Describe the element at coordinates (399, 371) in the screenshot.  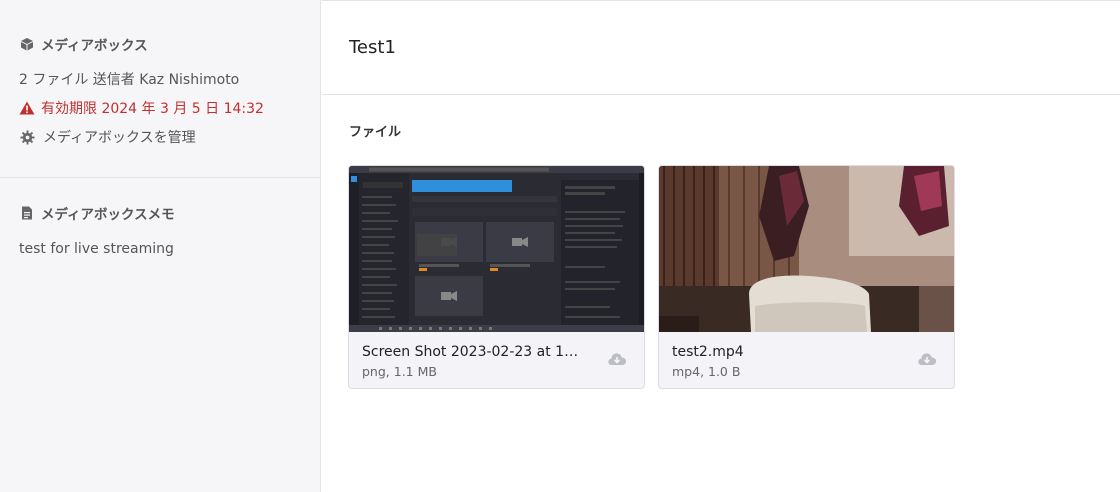
I see `file-meta: png, 1.1 MB` at that location.